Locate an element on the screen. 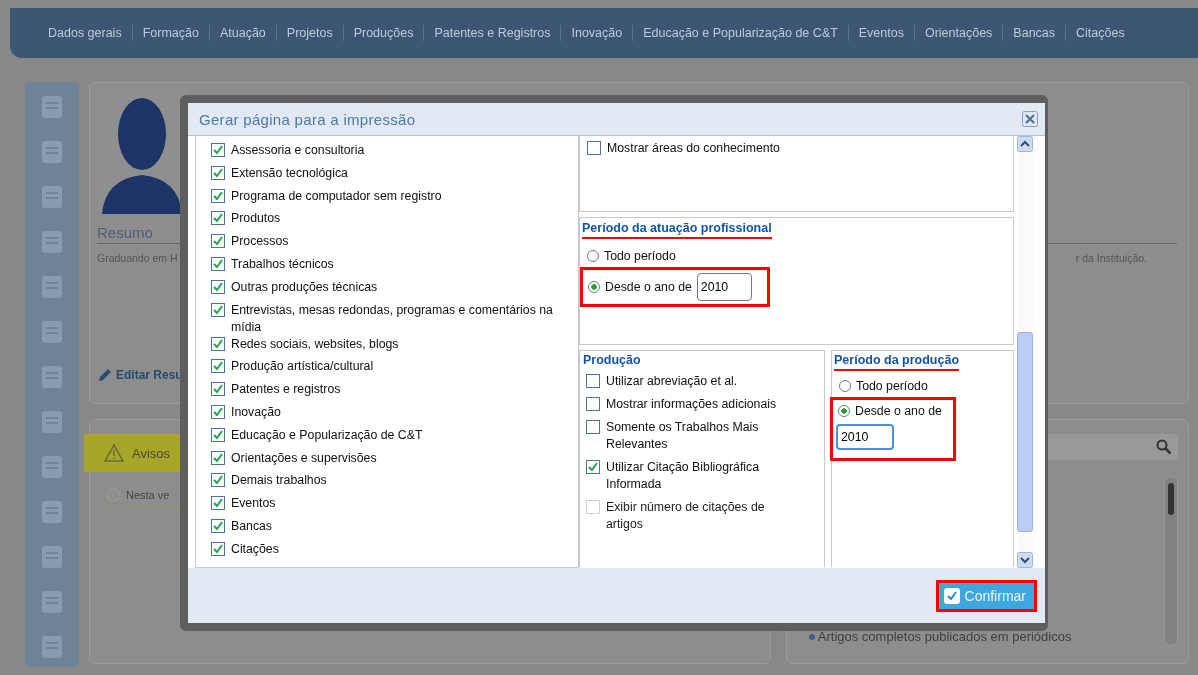 Image resolution: width=1198 pixels, height=675 pixels. close-icon is located at coordinates (1030, 119).